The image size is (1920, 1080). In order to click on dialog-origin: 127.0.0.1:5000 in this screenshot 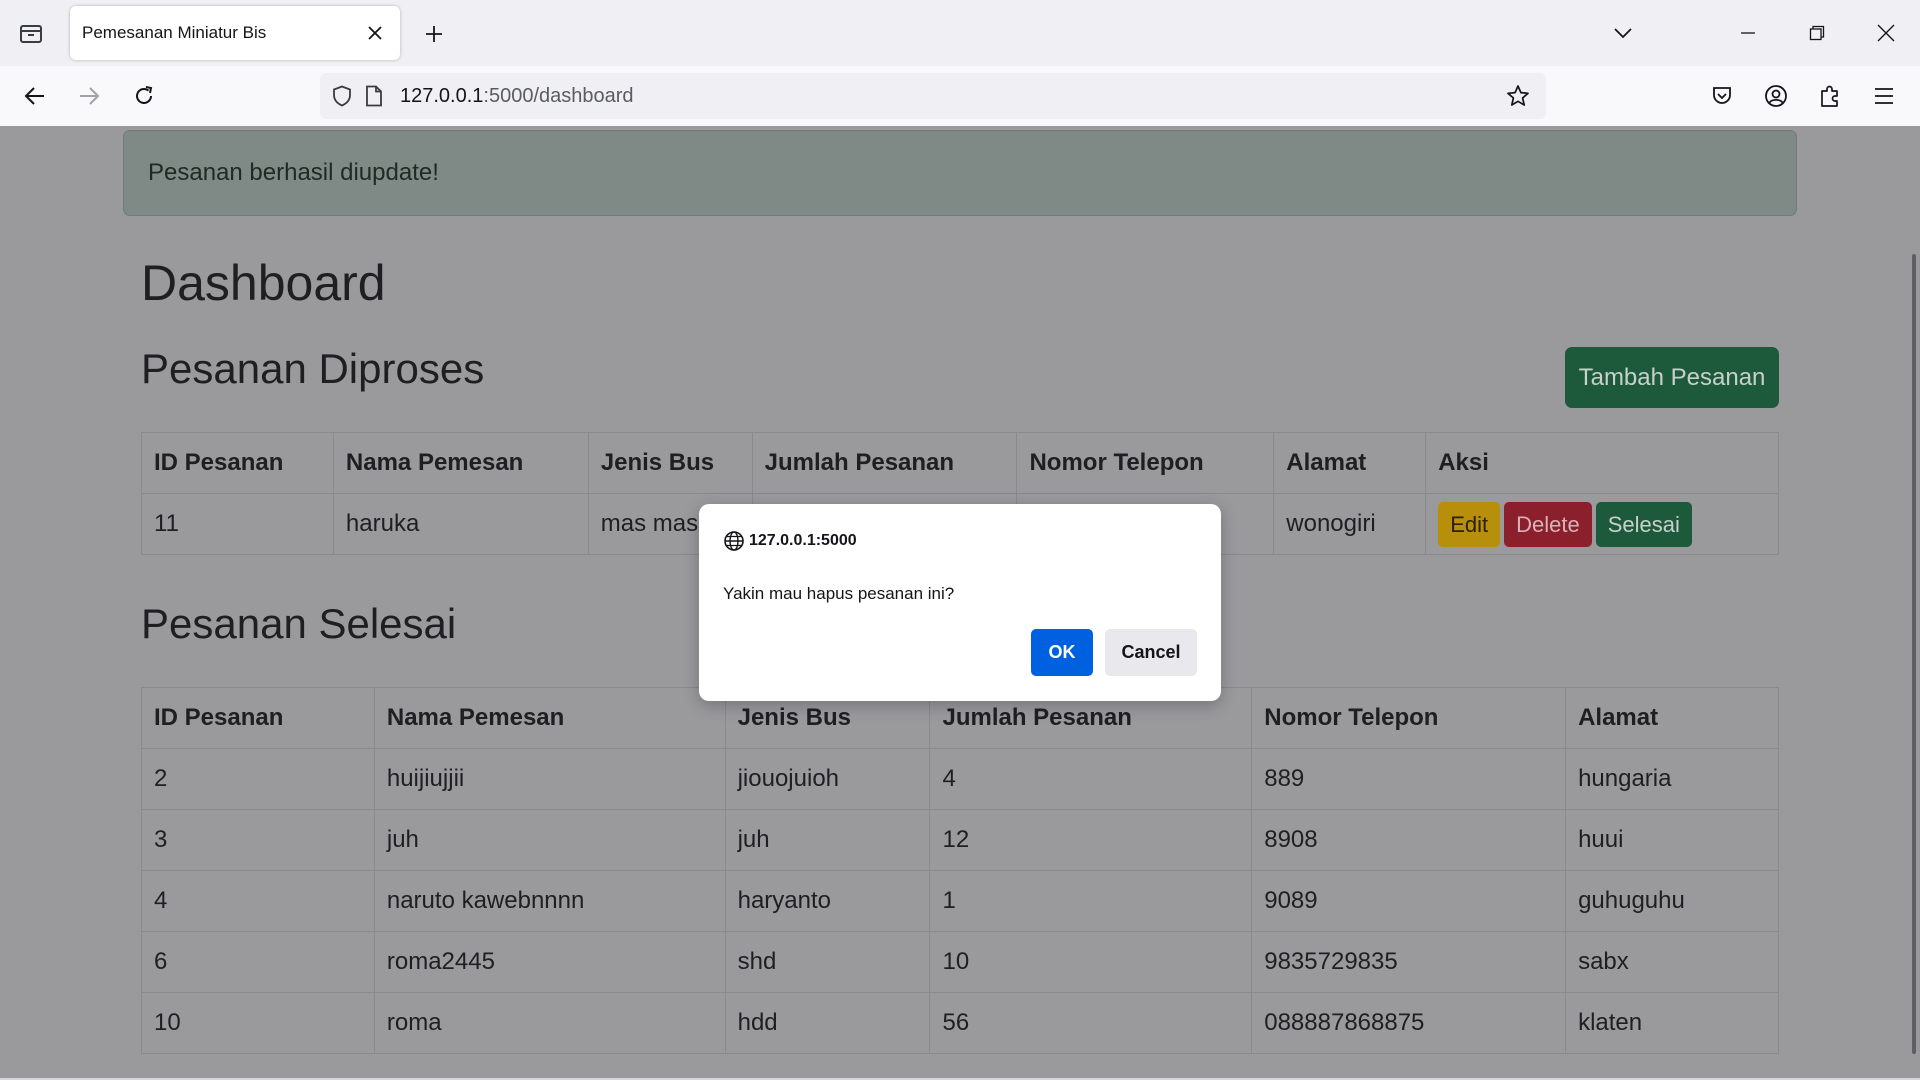, I will do `click(790, 541)`.